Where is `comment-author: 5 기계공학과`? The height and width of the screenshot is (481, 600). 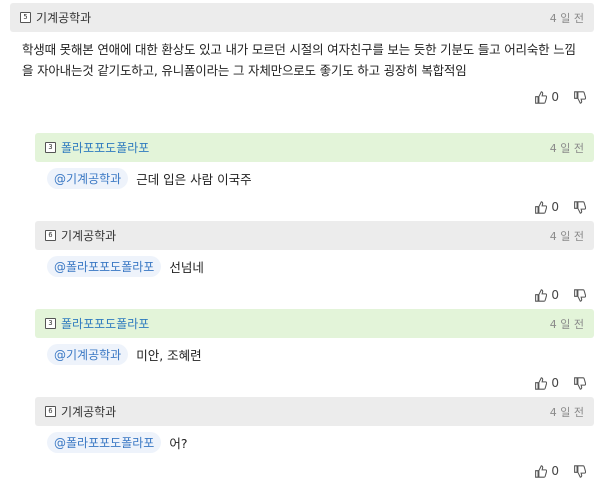 comment-author: 5 기계공학과 is located at coordinates (55, 17).